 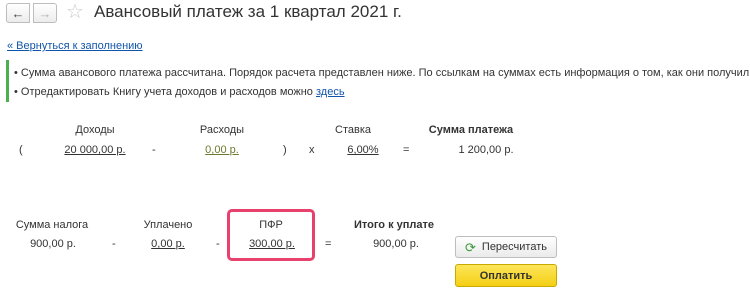 I want to click on payment-header: Сумма платежа, so click(x=471, y=130).